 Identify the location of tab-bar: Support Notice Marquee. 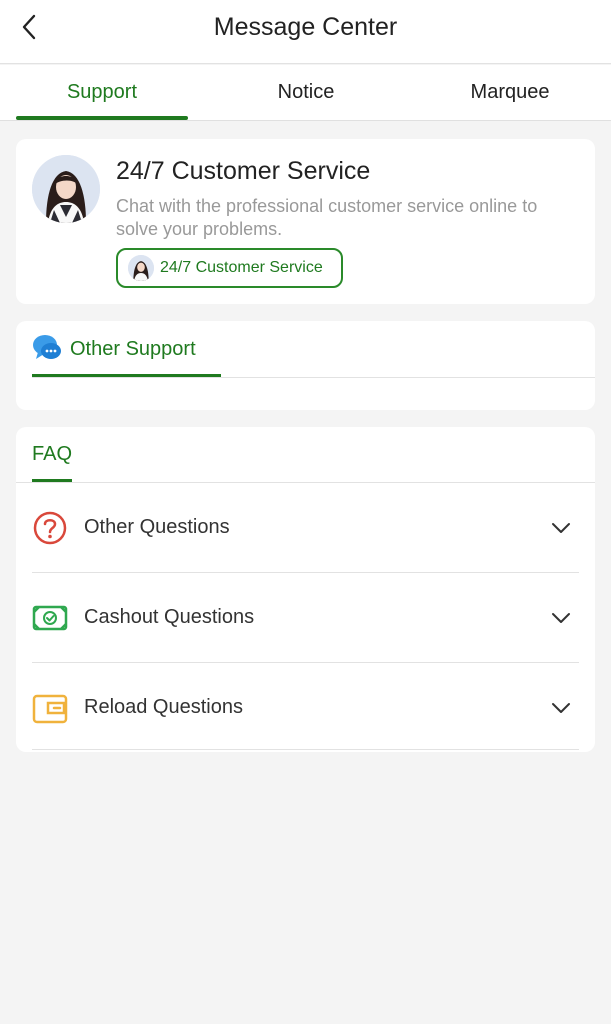
(305, 93).